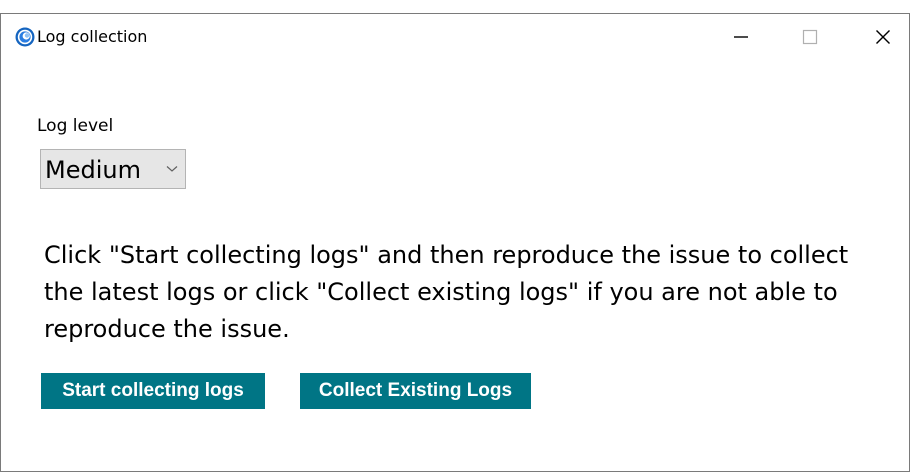 The width and height of the screenshot is (912, 474). I want to click on window-title: Log collection, so click(92, 36).